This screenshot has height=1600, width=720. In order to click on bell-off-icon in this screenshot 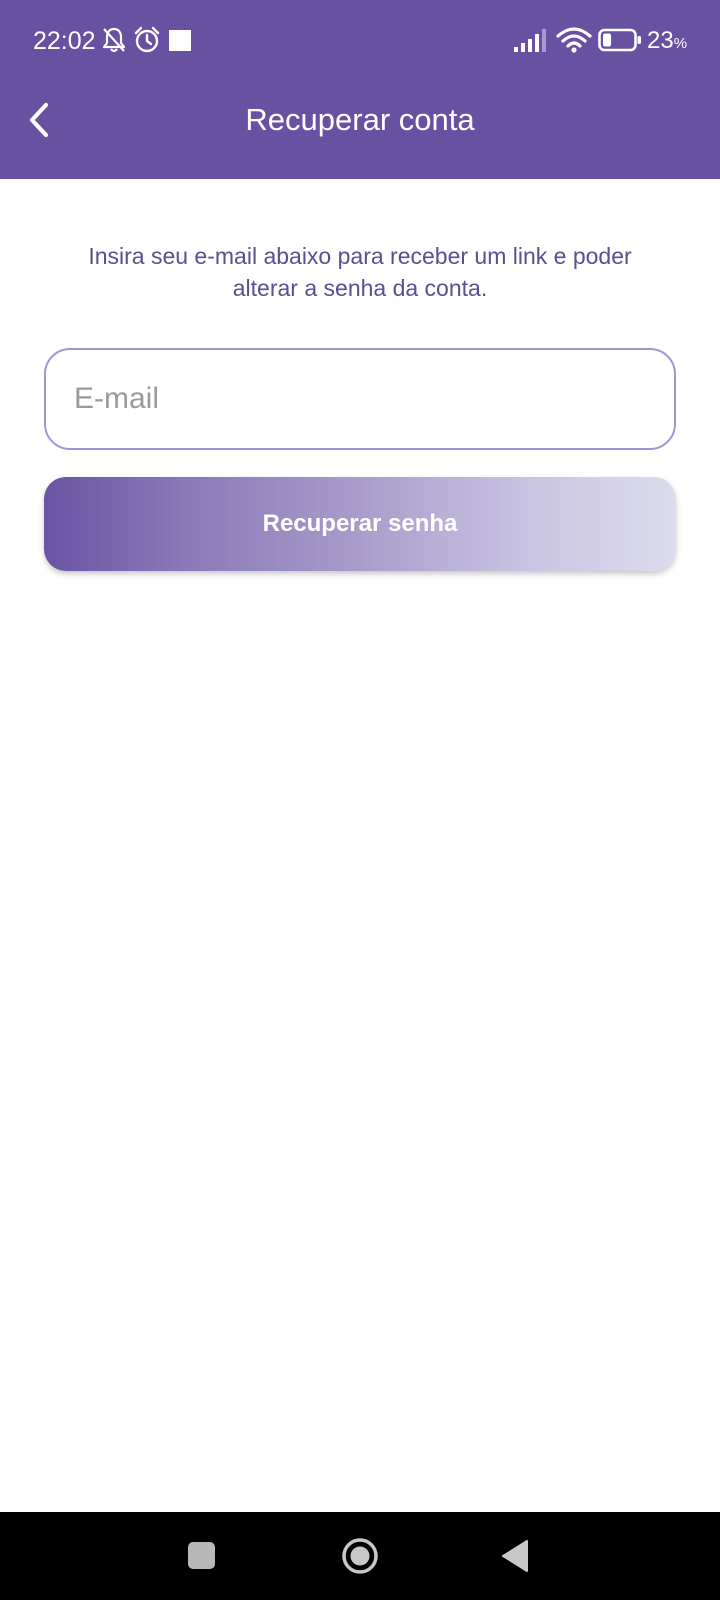, I will do `click(114, 40)`.